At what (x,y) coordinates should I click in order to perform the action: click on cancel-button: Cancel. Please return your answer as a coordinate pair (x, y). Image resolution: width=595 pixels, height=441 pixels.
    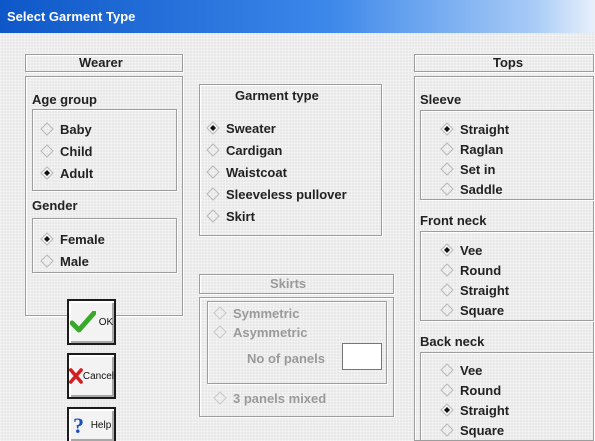
    Looking at the image, I should click on (91, 376).